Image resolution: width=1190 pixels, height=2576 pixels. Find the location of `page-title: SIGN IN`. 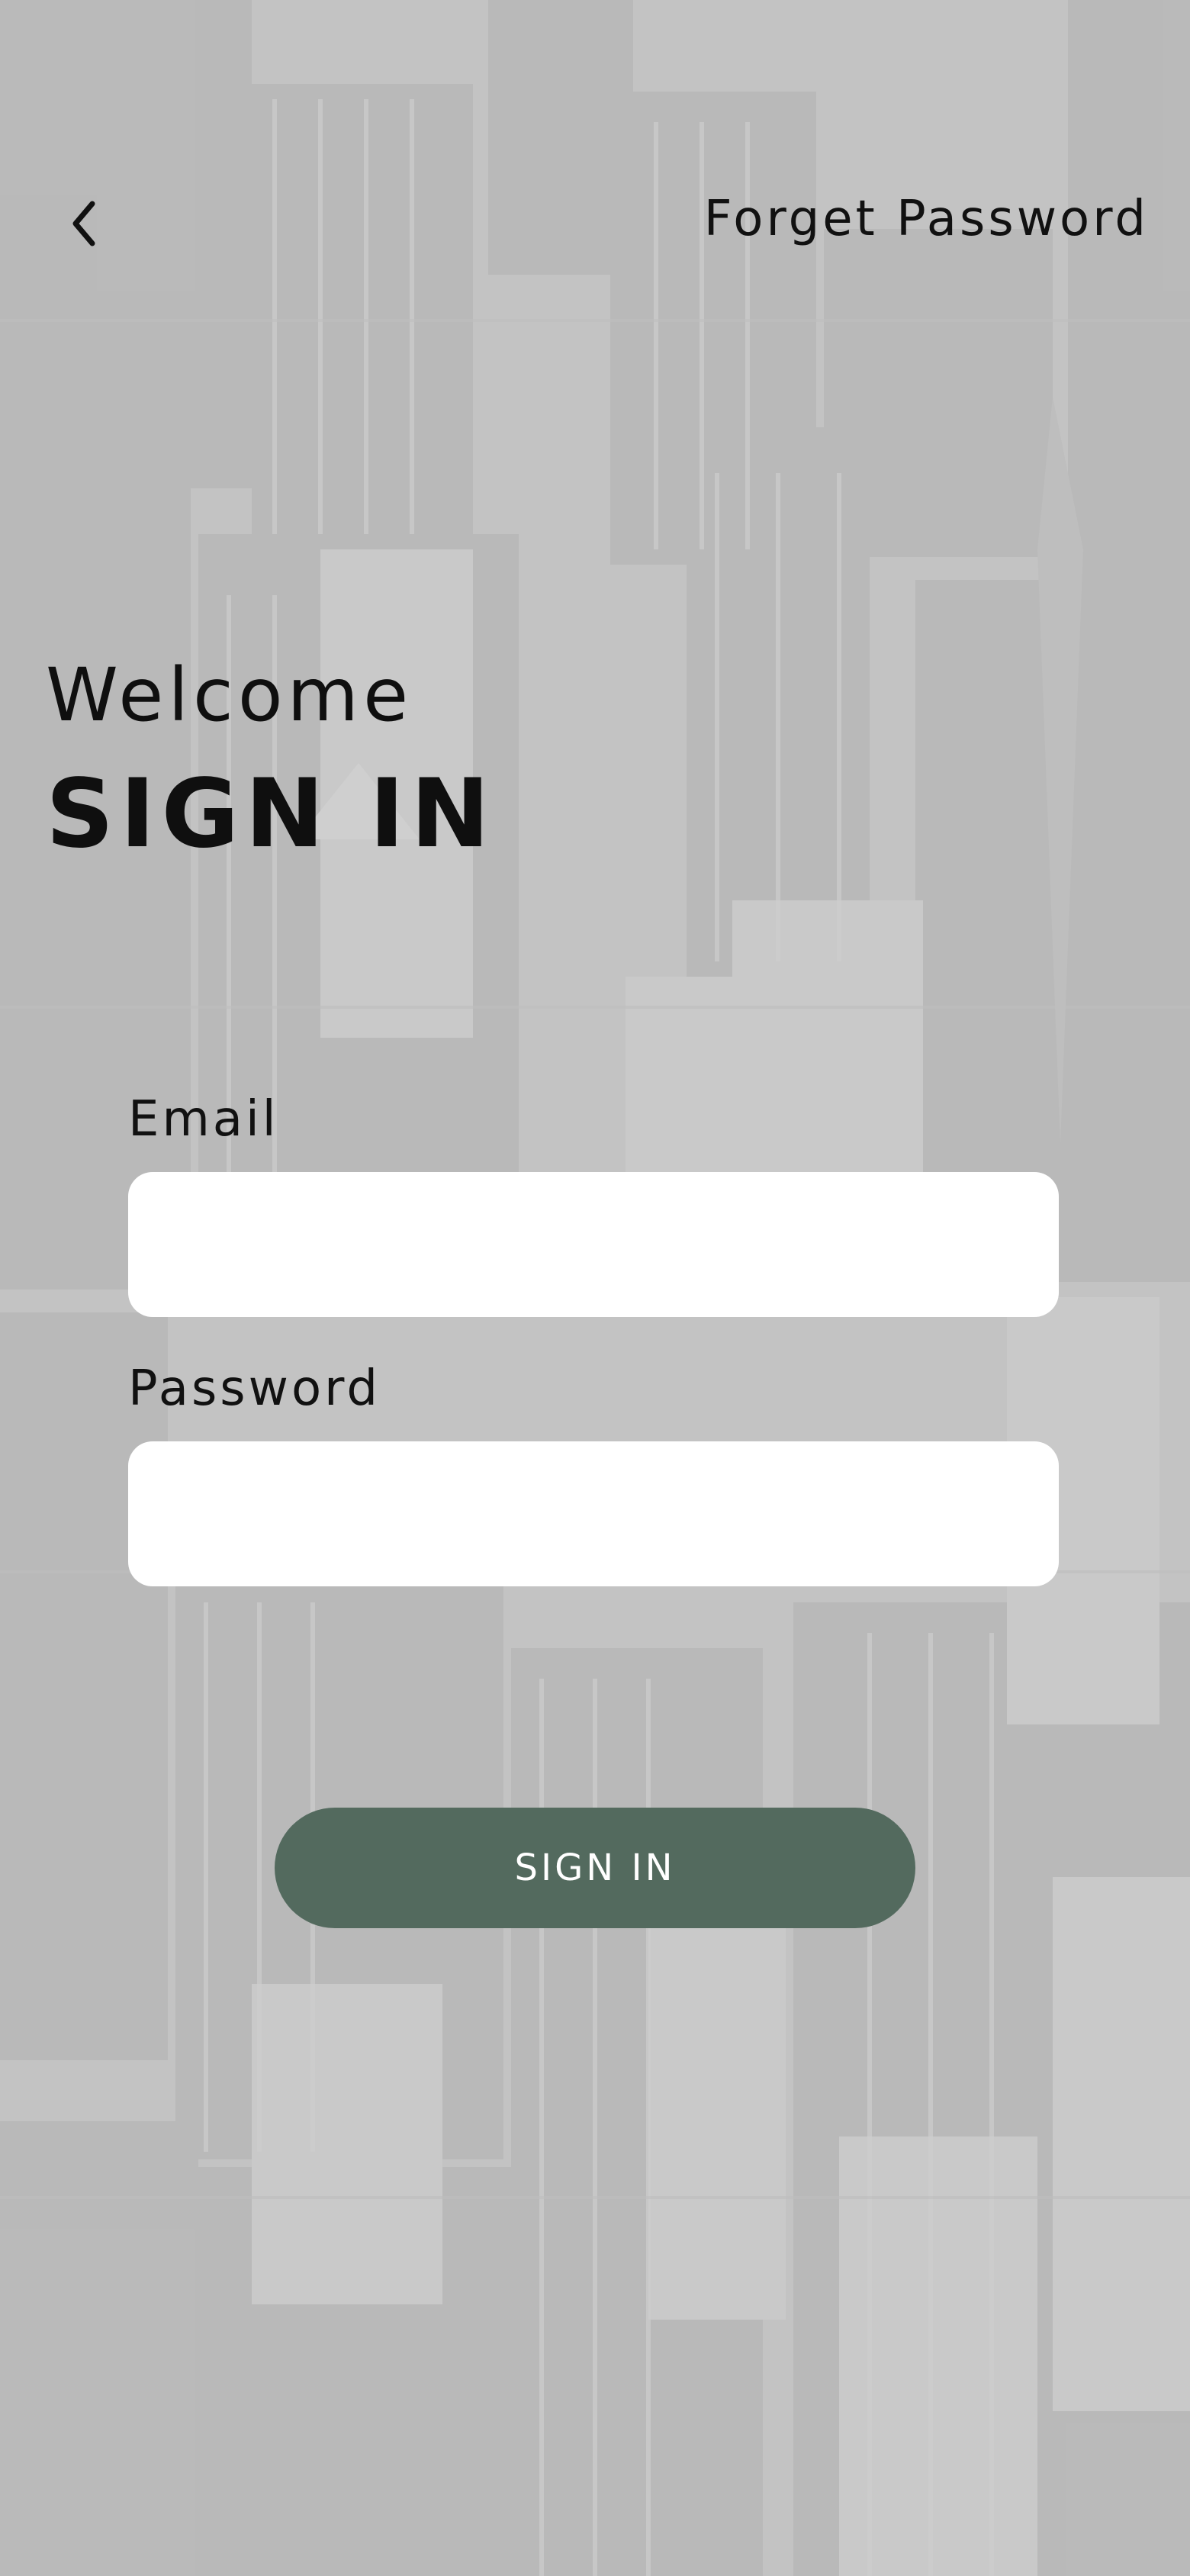

page-title: SIGN IN is located at coordinates (271, 814).